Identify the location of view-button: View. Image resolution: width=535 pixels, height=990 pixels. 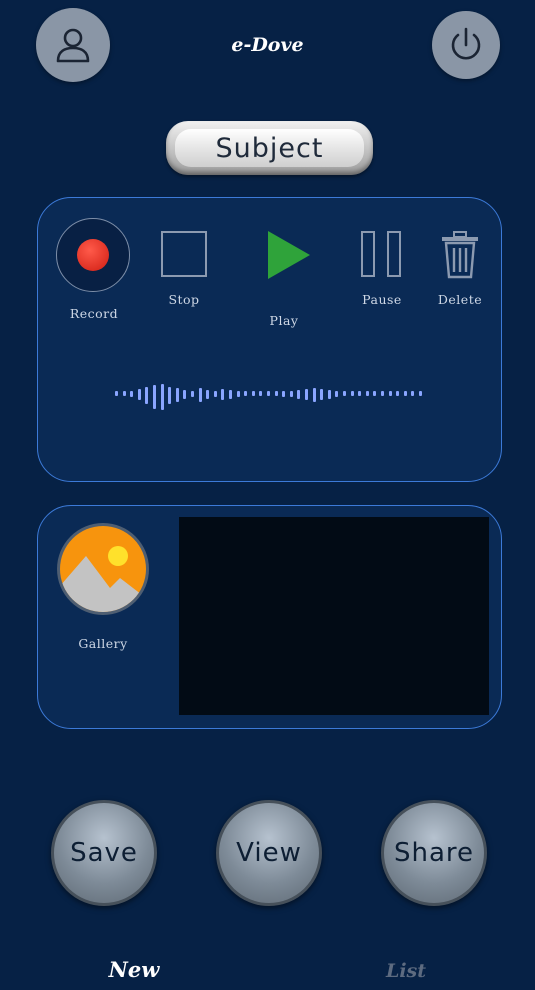
(269, 853).